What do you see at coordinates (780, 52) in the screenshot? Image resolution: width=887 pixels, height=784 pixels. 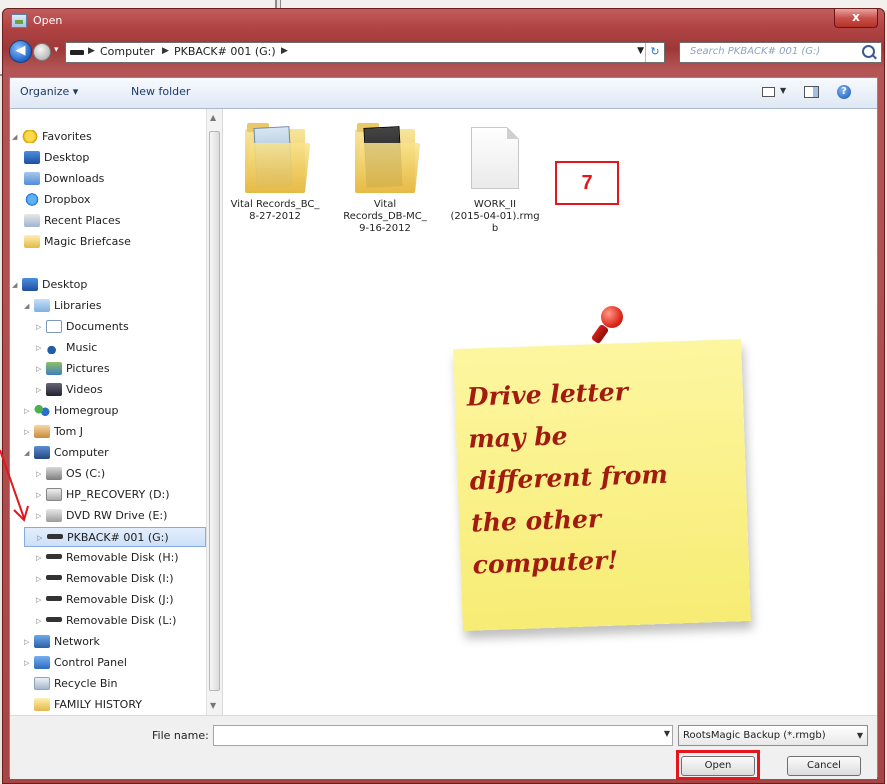 I see `search-input: Search PKBACK# 001 (G:)` at bounding box center [780, 52].